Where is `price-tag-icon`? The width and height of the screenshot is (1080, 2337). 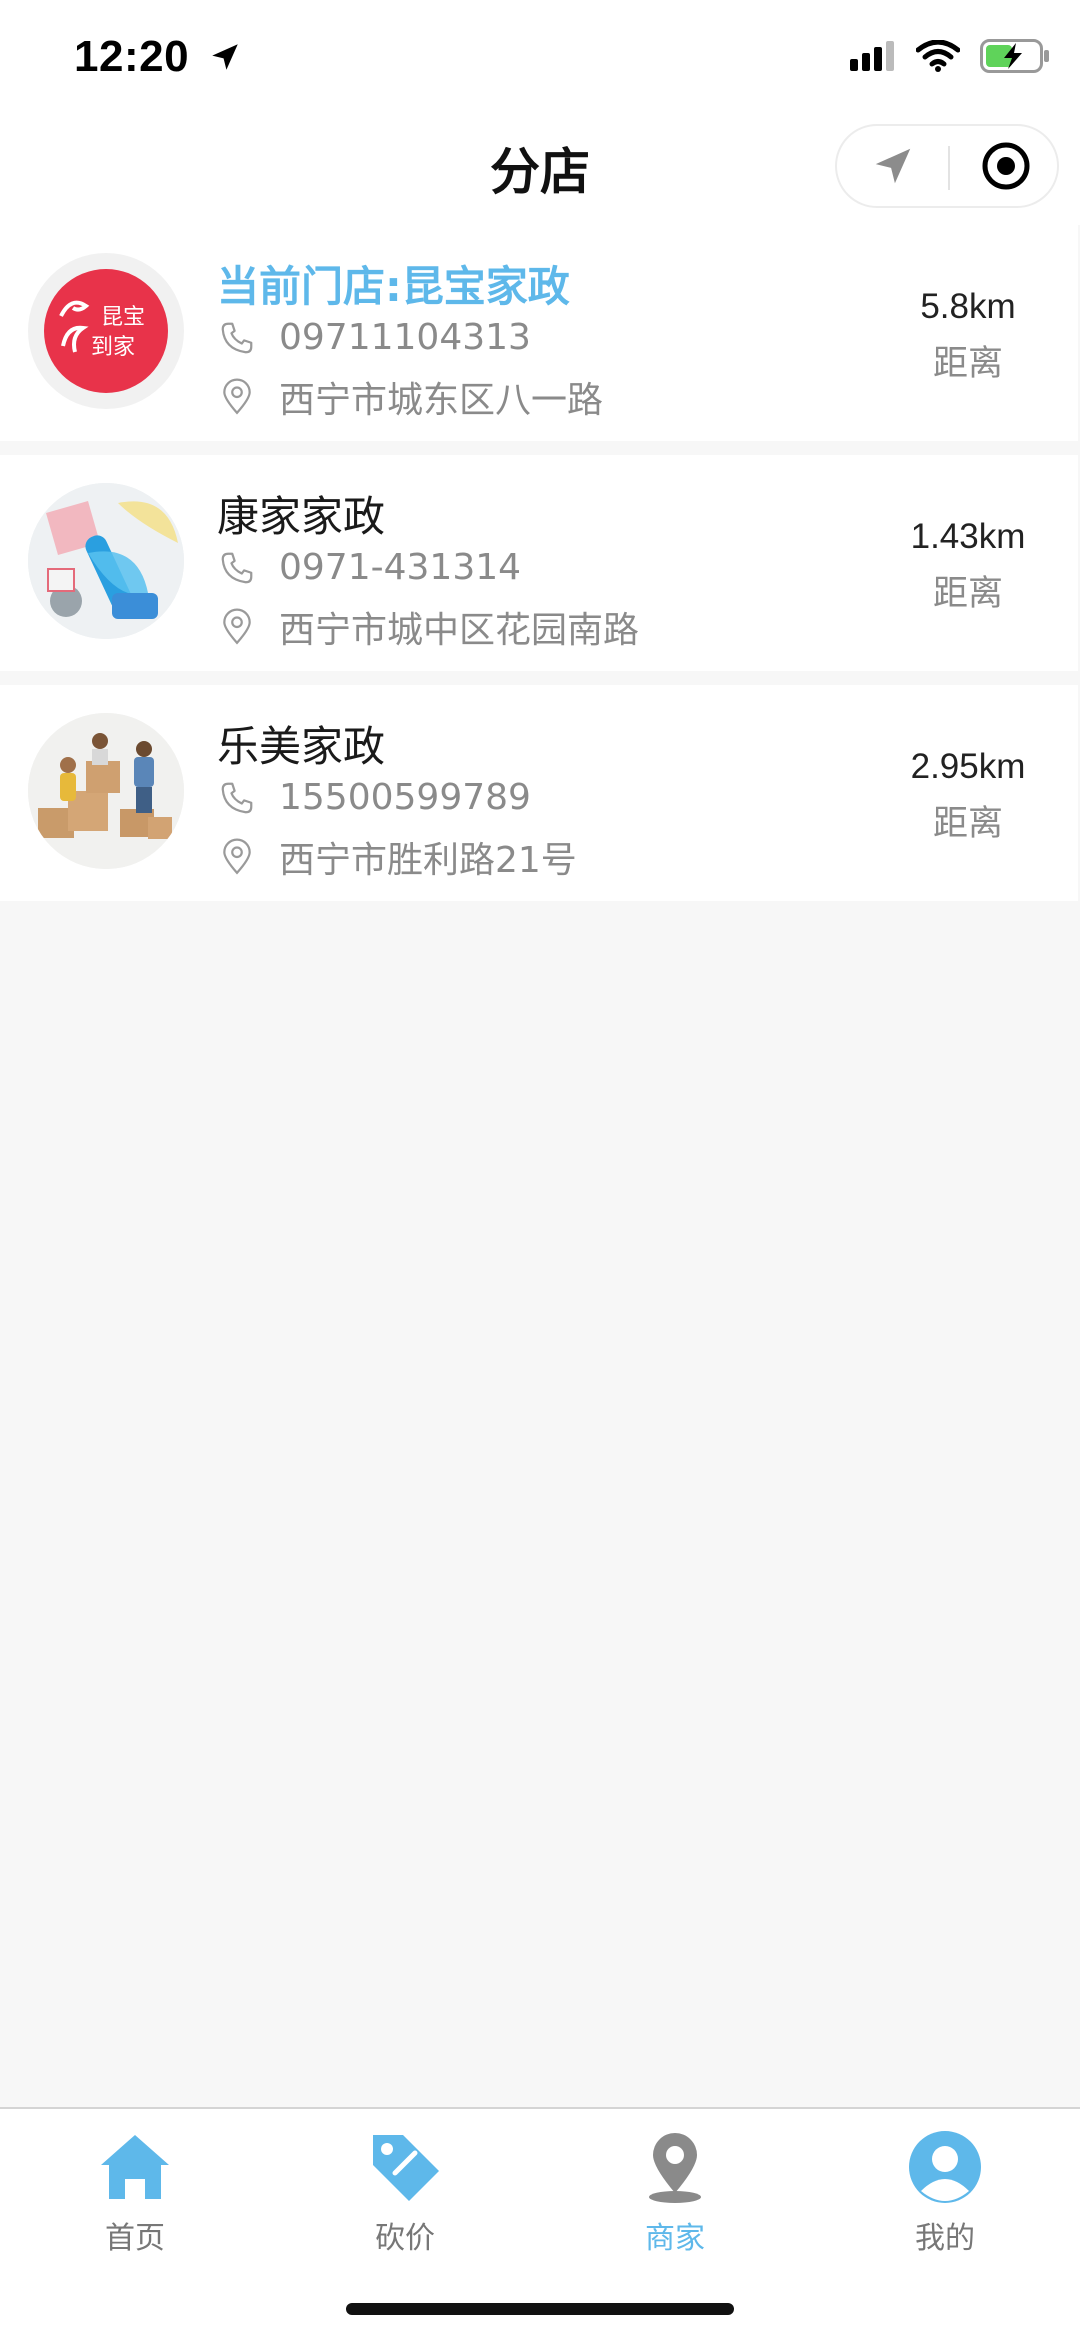 price-tag-icon is located at coordinates (406, 2168).